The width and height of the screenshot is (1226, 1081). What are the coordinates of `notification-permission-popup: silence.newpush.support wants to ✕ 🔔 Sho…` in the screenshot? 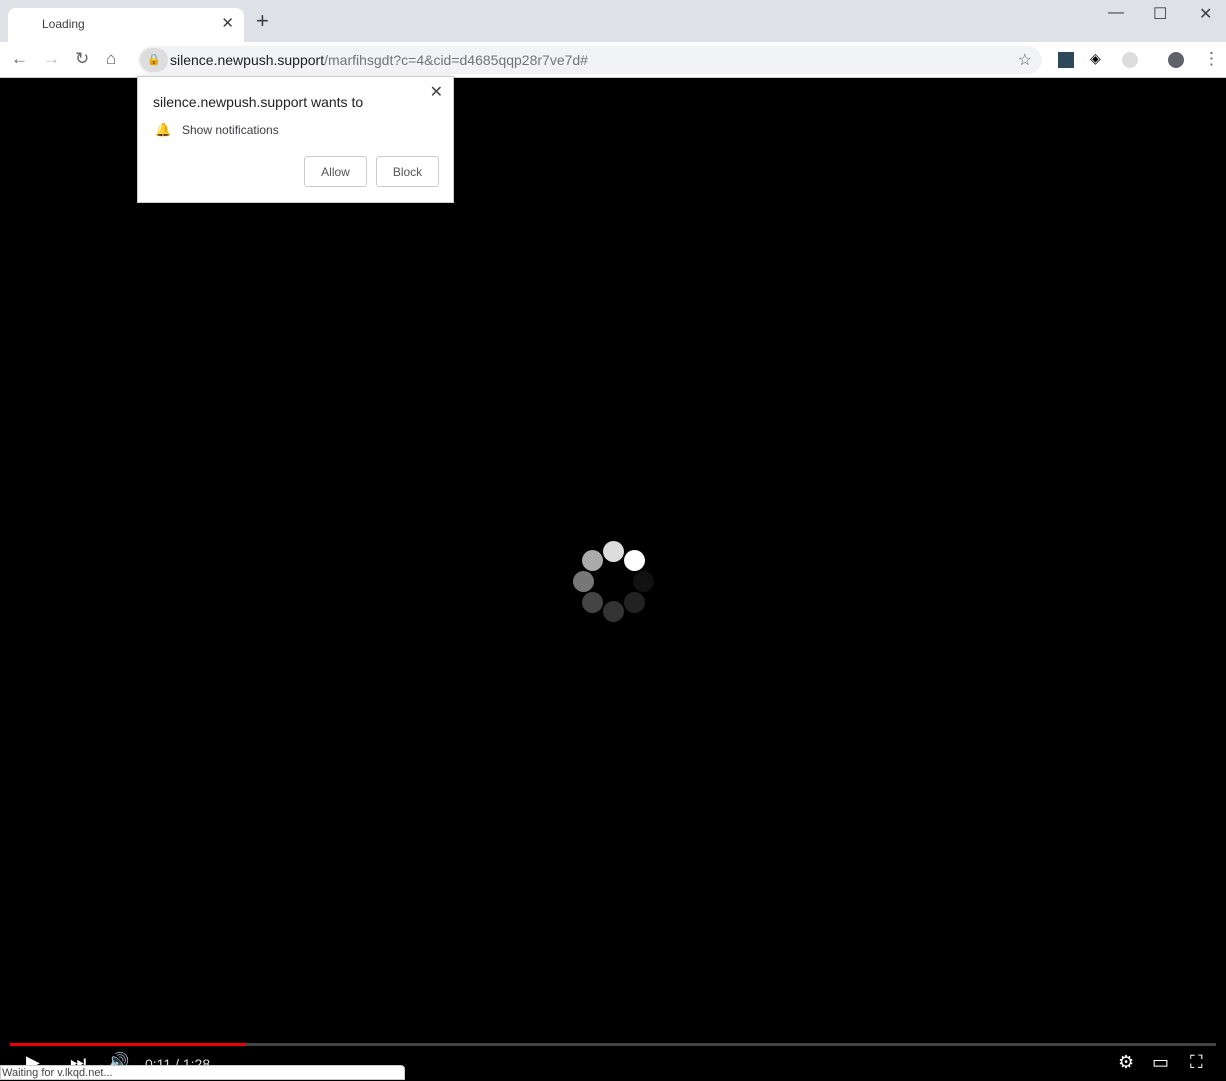 It's located at (295, 139).